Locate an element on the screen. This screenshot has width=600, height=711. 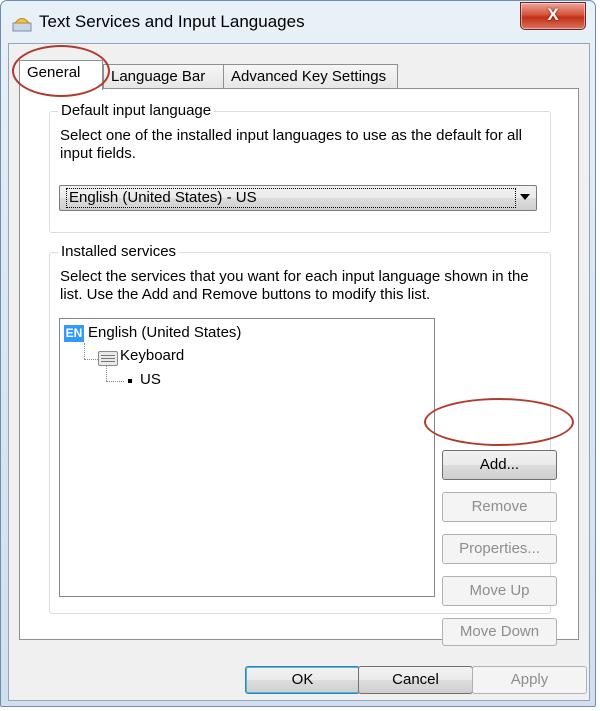
title-bar: Text Services and Input Languages X is located at coordinates (298, 23).